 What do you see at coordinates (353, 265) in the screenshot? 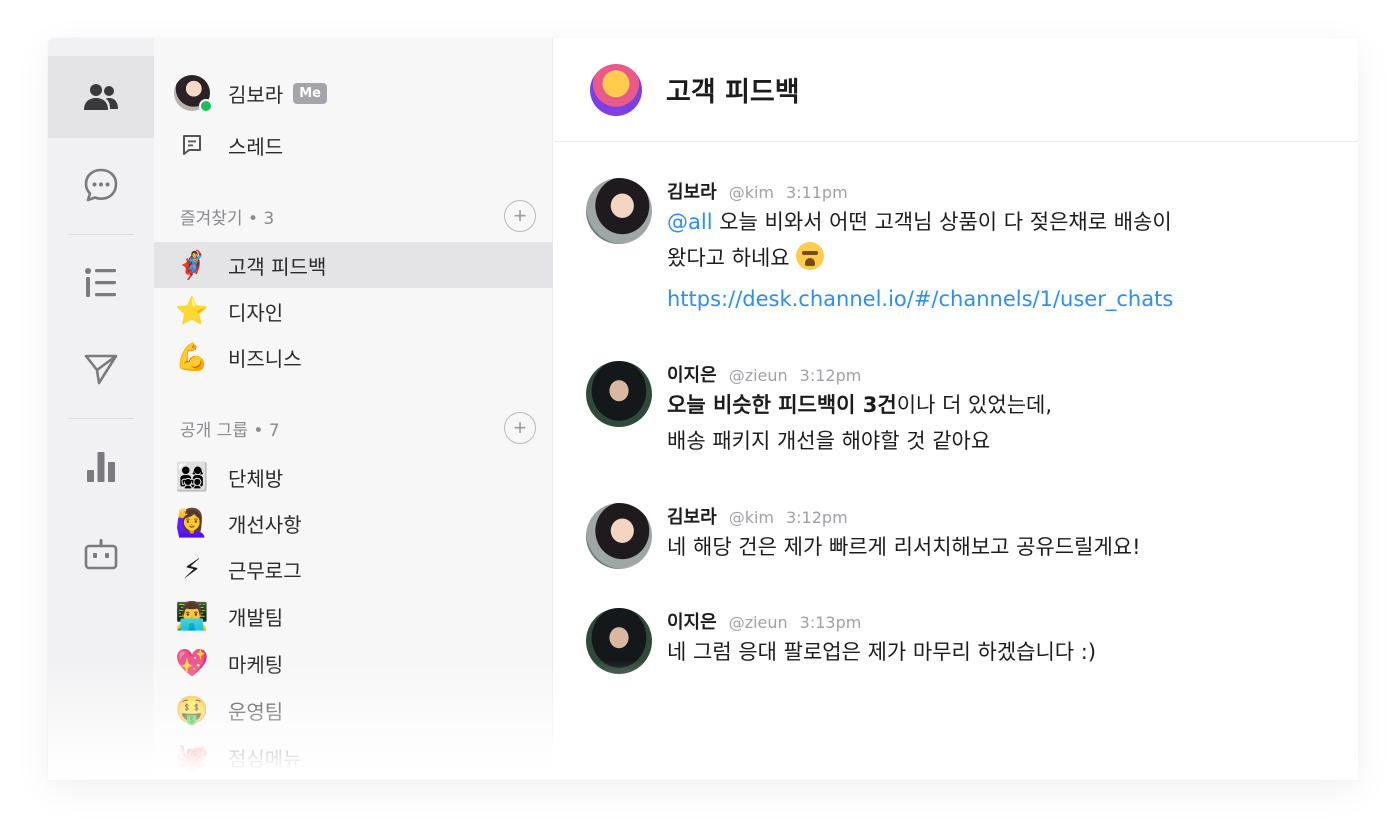
I see `channel-item-customer-feedback: 🦸‍♀️ 고객 피드백` at bounding box center [353, 265].